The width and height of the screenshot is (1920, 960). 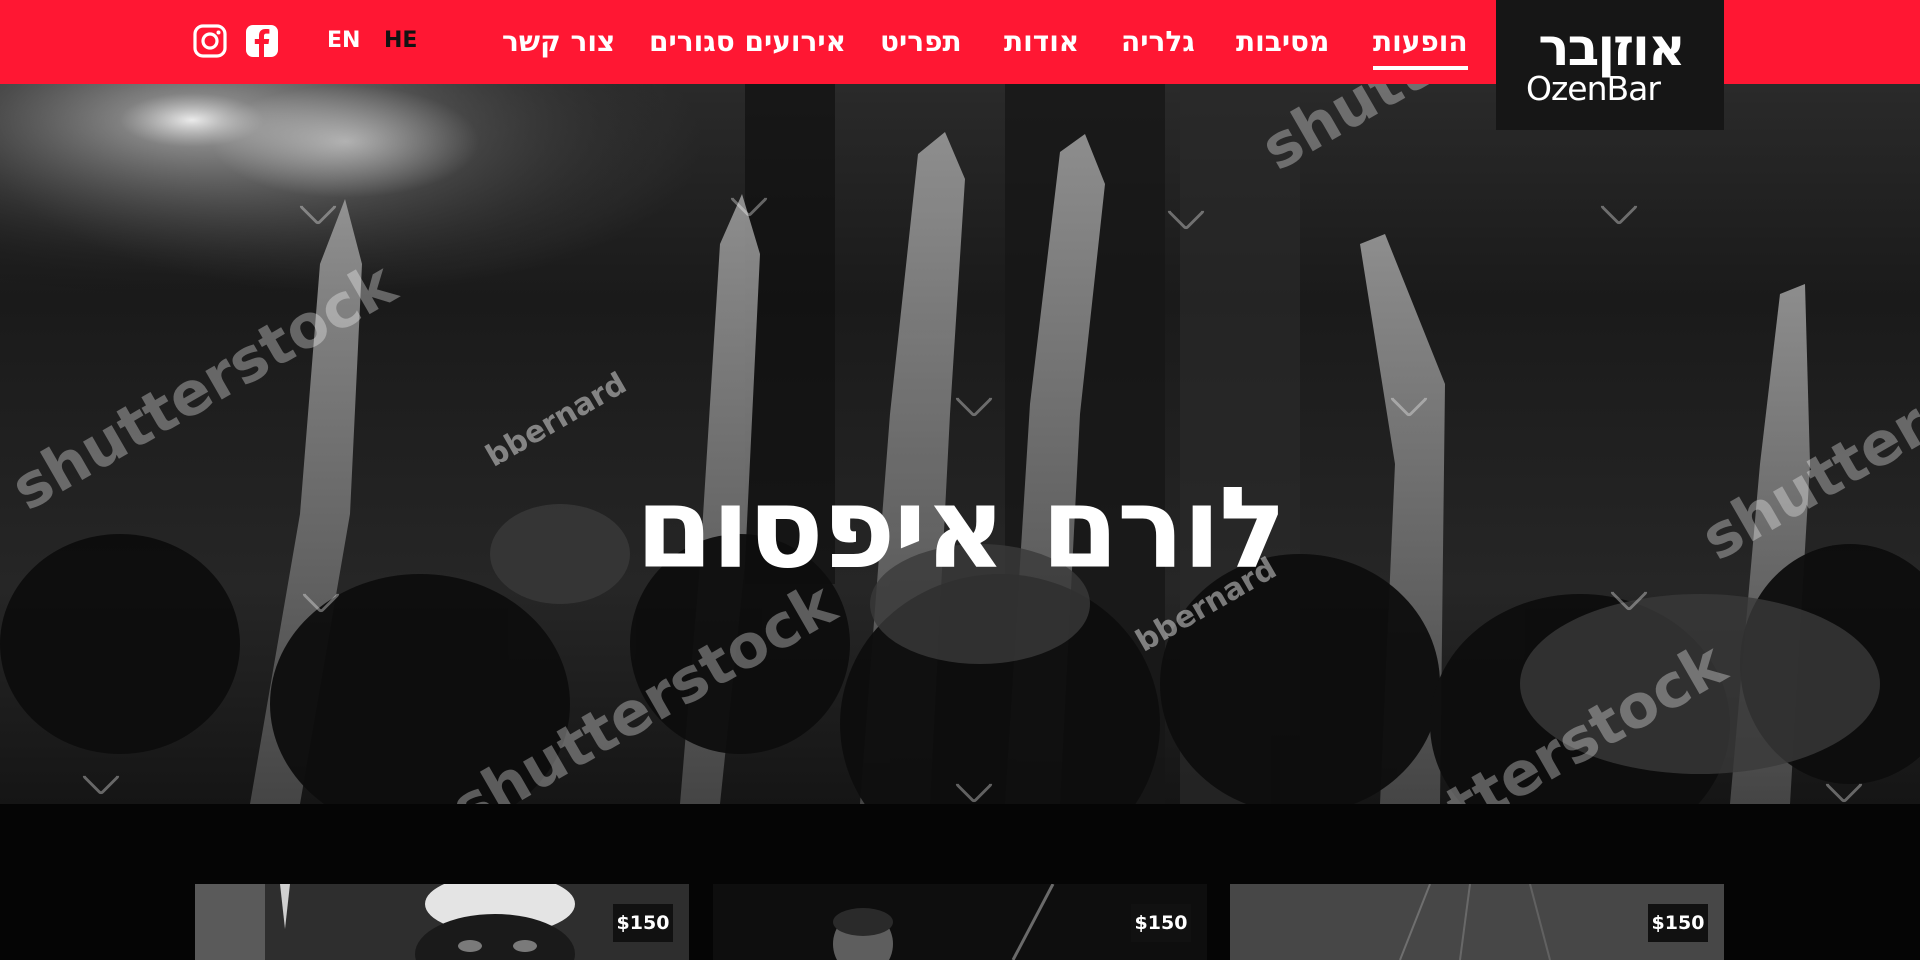 I want to click on nav-item-private-events: אירועים סגורים, so click(x=747, y=42).